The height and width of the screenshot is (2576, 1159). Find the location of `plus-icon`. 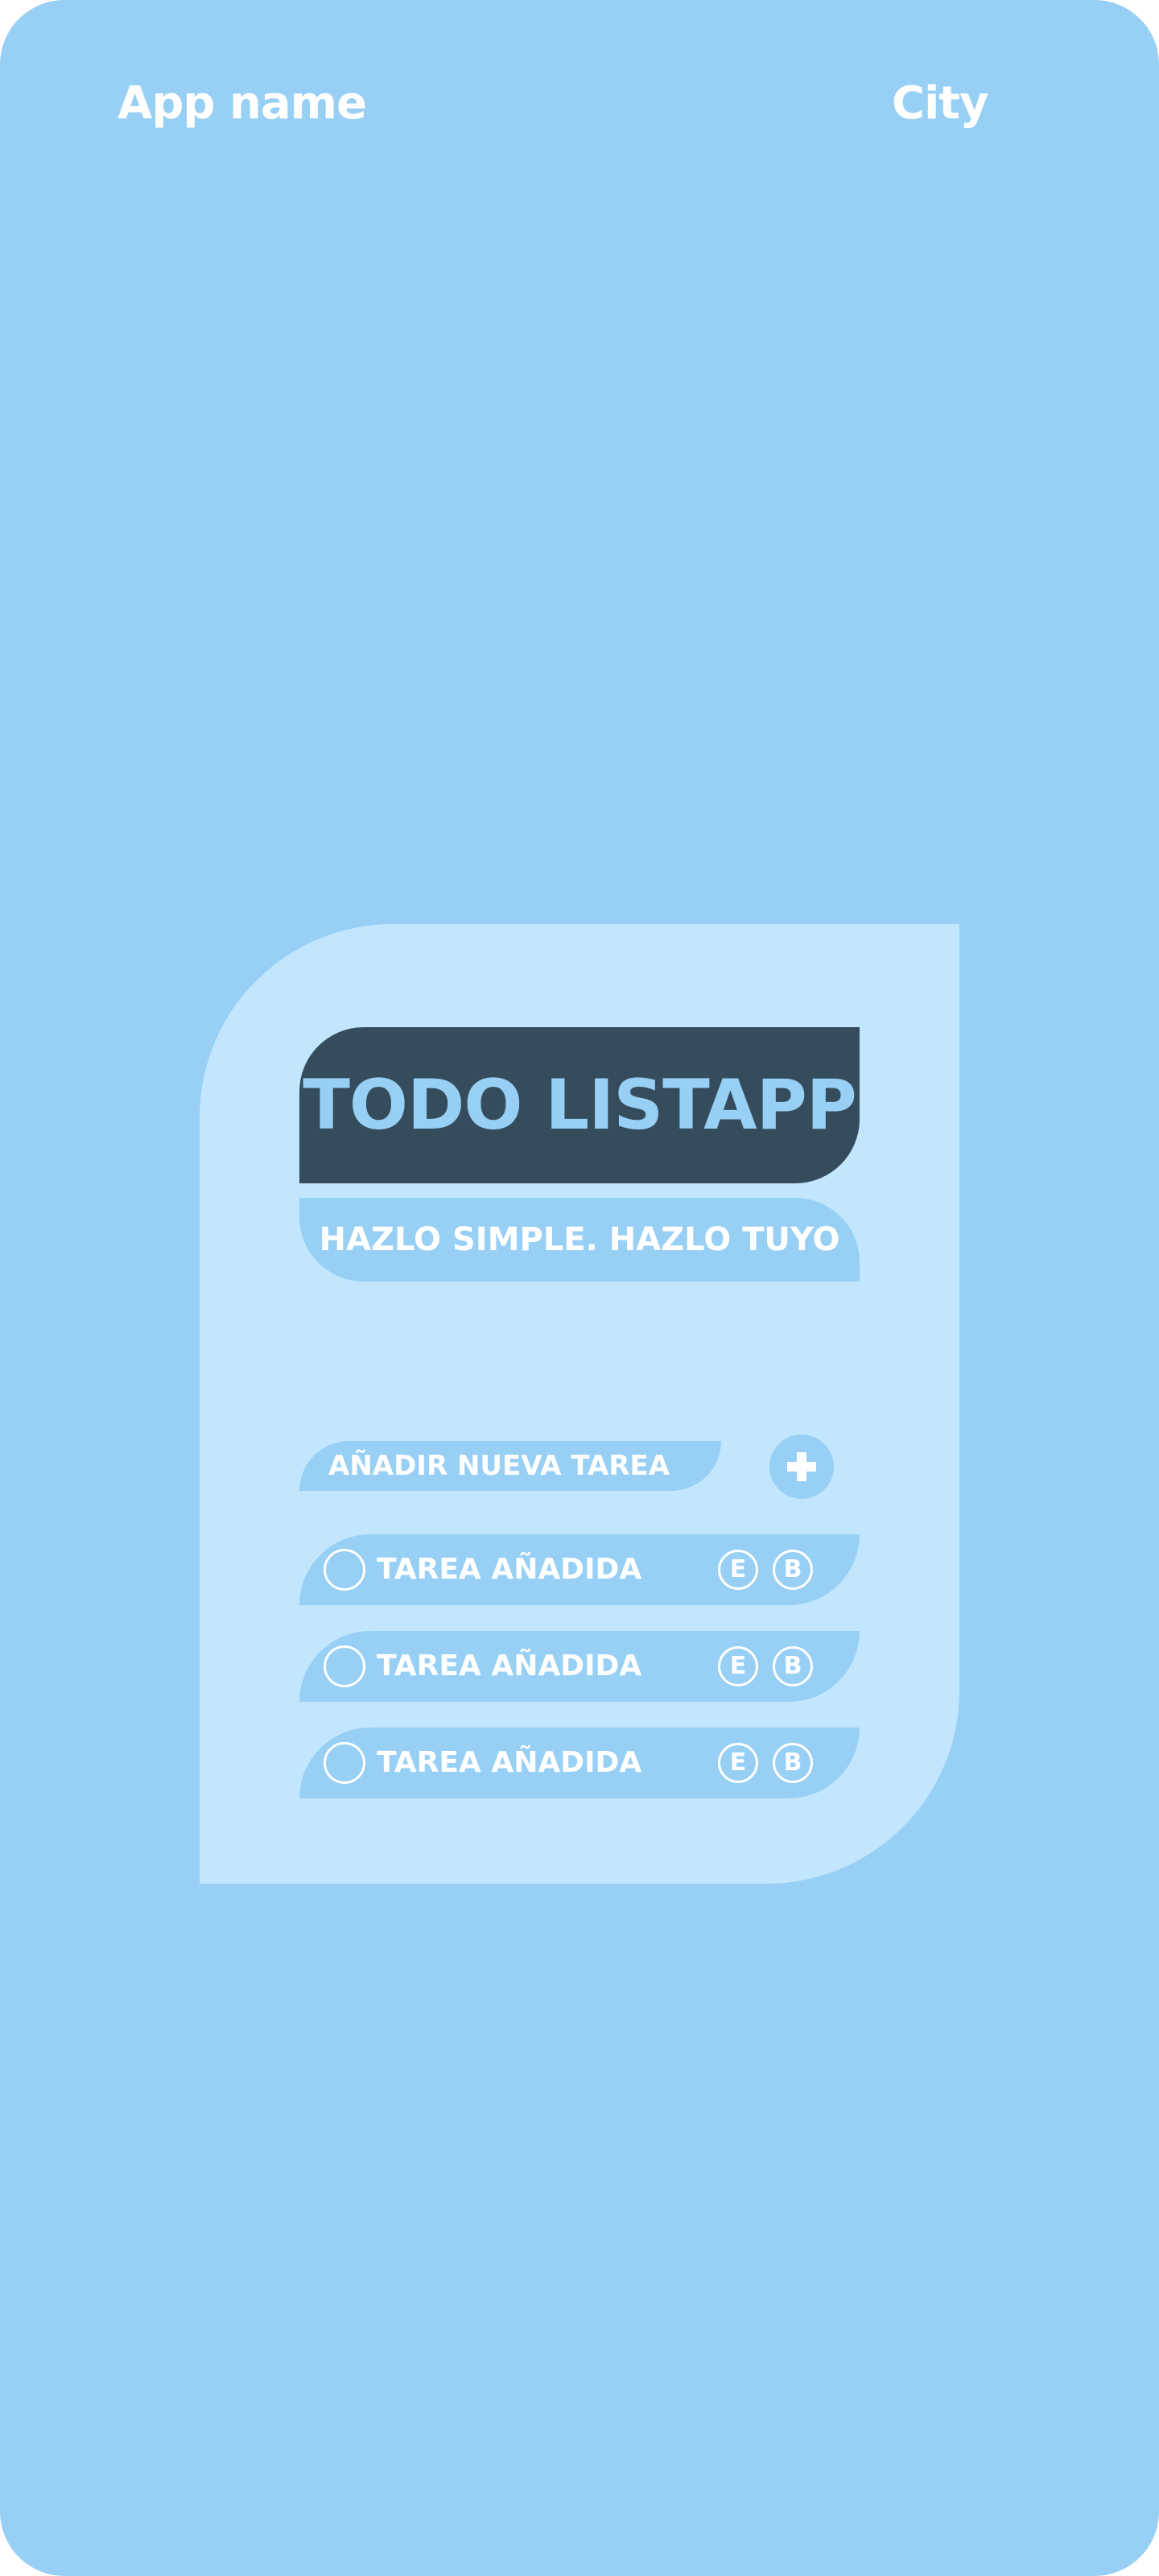

plus-icon is located at coordinates (801, 1466).